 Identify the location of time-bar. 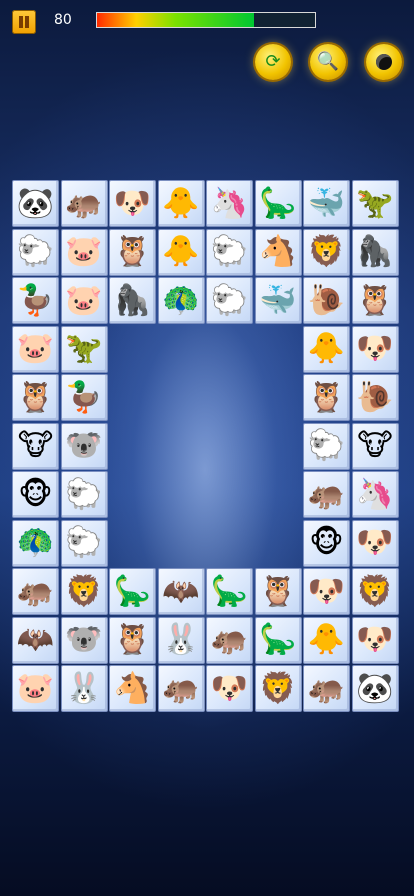
(206, 20).